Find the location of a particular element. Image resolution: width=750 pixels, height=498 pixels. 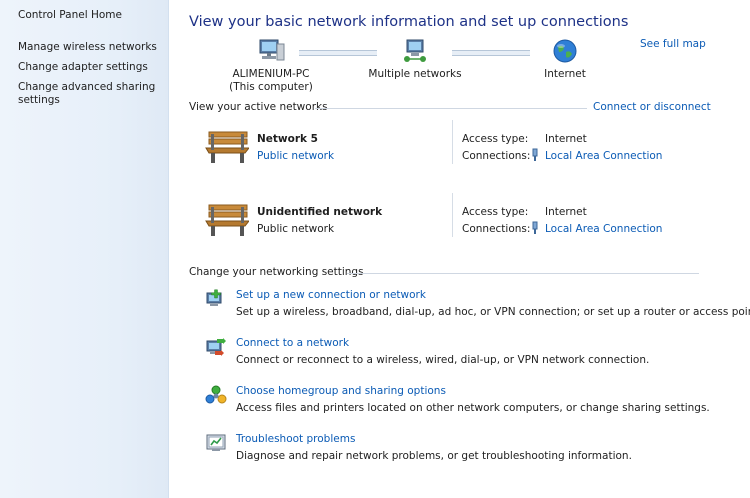

computer-icon is located at coordinates (272, 50).